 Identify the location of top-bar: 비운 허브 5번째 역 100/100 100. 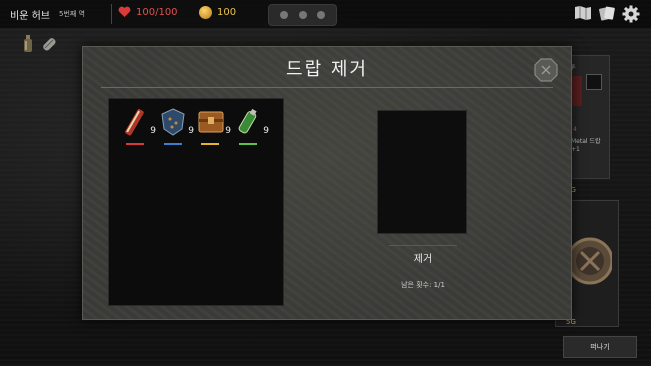
(325, 14).